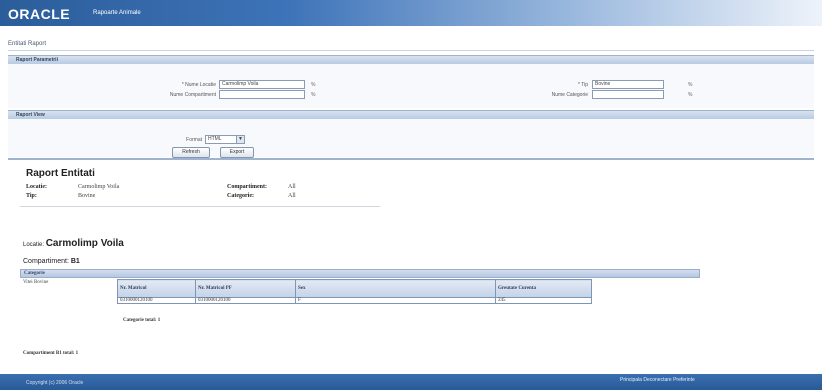 This screenshot has width=822, height=390. Describe the element at coordinates (690, 95) in the screenshot. I see `nume-categorie-wildcard: %` at that location.